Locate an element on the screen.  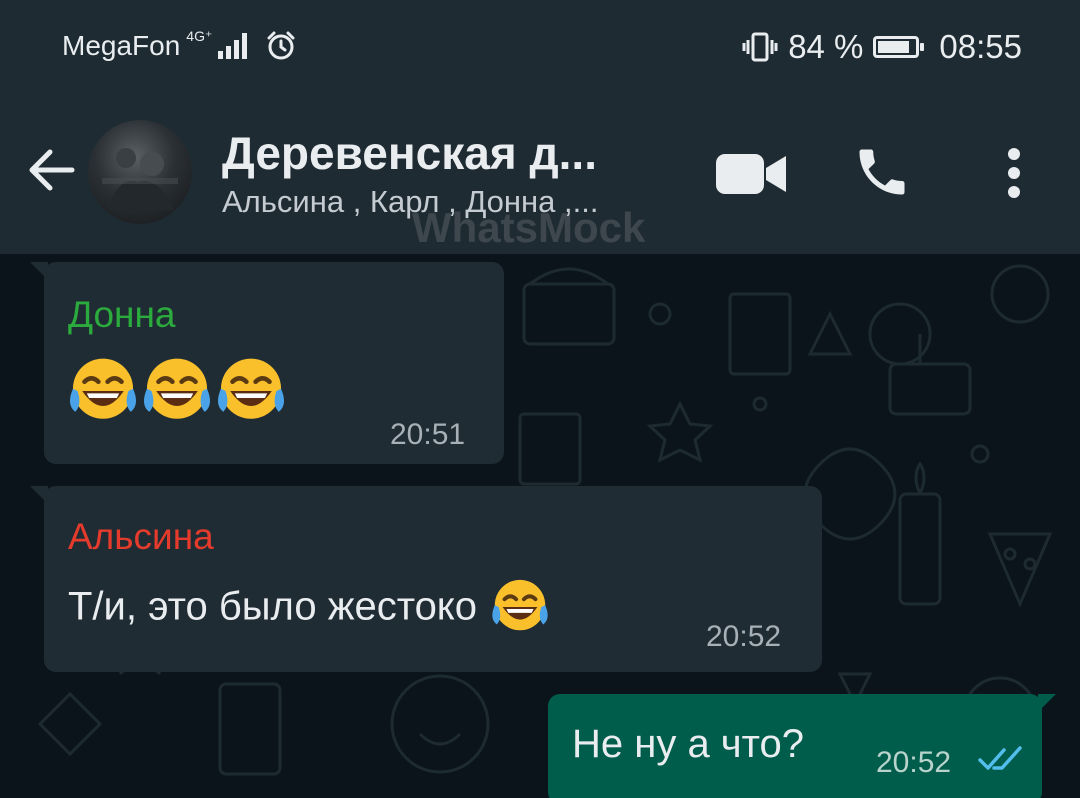
clock: 08:55 is located at coordinates (980, 46).